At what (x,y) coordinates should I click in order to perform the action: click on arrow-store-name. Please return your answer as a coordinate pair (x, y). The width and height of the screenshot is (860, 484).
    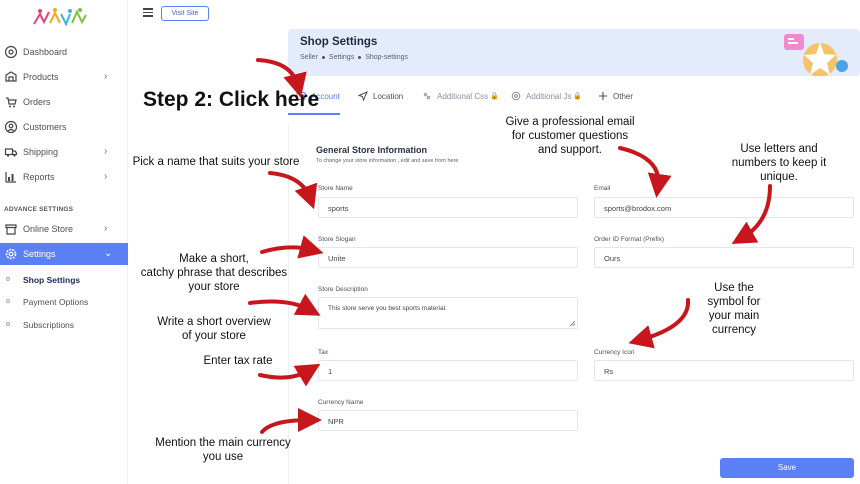
    Looking at the image, I should click on (293, 190).